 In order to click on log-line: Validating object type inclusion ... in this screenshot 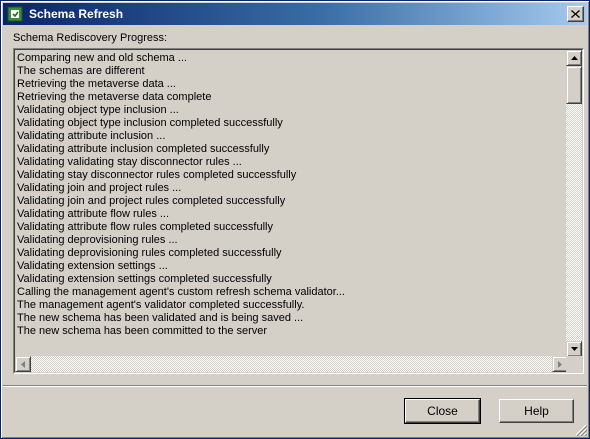, I will do `click(98, 110)`.